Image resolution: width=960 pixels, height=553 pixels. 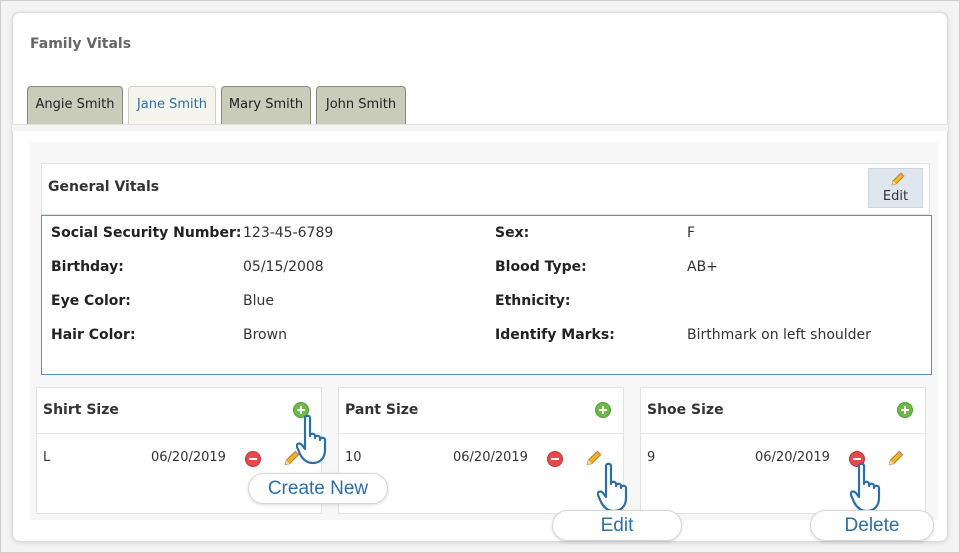 What do you see at coordinates (283, 267) in the screenshot?
I see `birthday-value: 05/15/2008` at bounding box center [283, 267].